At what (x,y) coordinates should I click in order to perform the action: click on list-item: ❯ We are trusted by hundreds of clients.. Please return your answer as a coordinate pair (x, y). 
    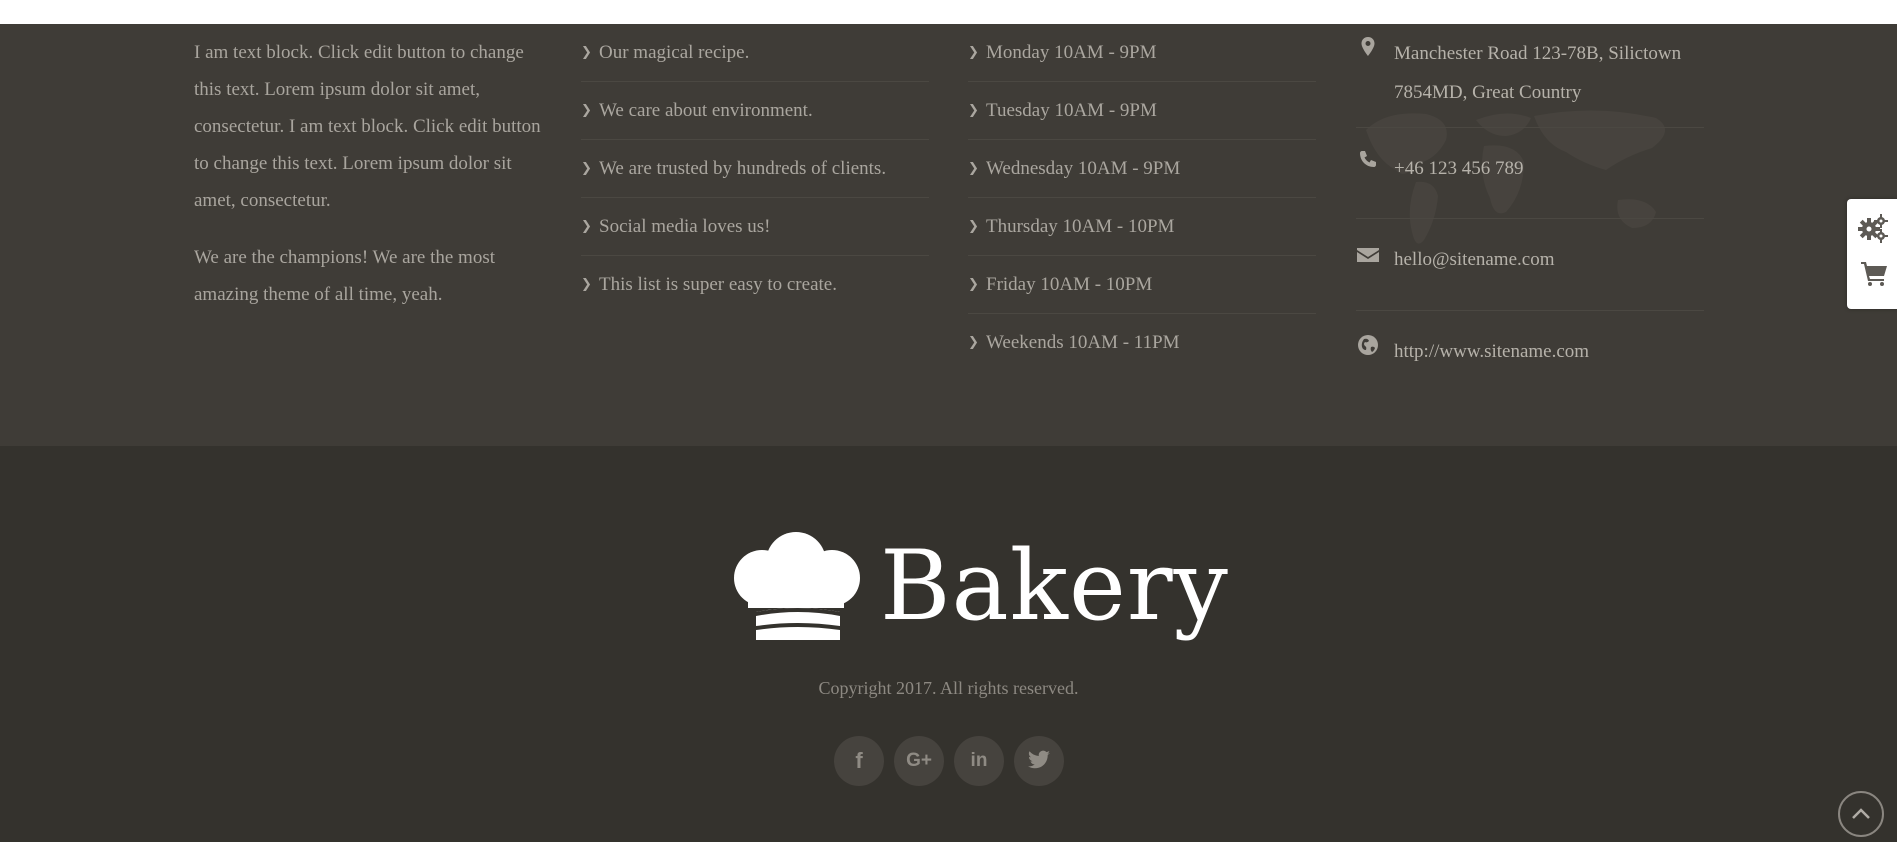
    Looking at the image, I should click on (755, 169).